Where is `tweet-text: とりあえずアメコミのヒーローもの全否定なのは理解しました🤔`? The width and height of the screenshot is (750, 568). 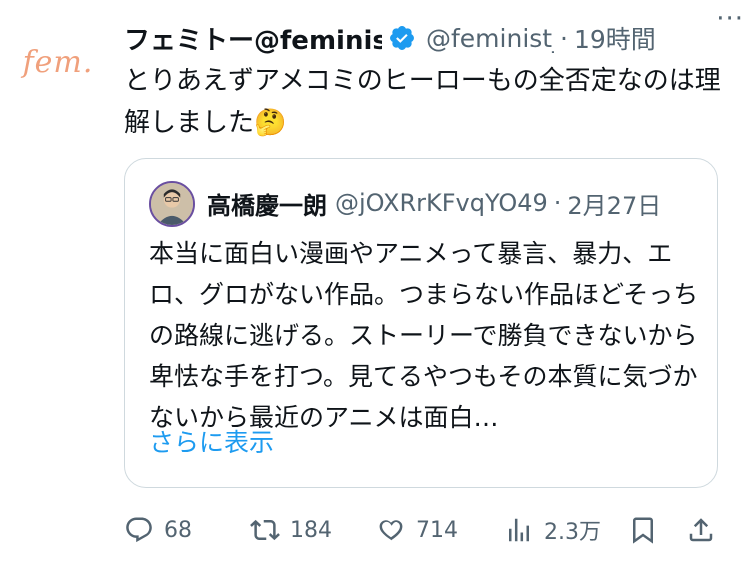
tweet-text: とりあえずアメコミのヒーローもの全否定なのは理解しました🤔 is located at coordinates (422, 102).